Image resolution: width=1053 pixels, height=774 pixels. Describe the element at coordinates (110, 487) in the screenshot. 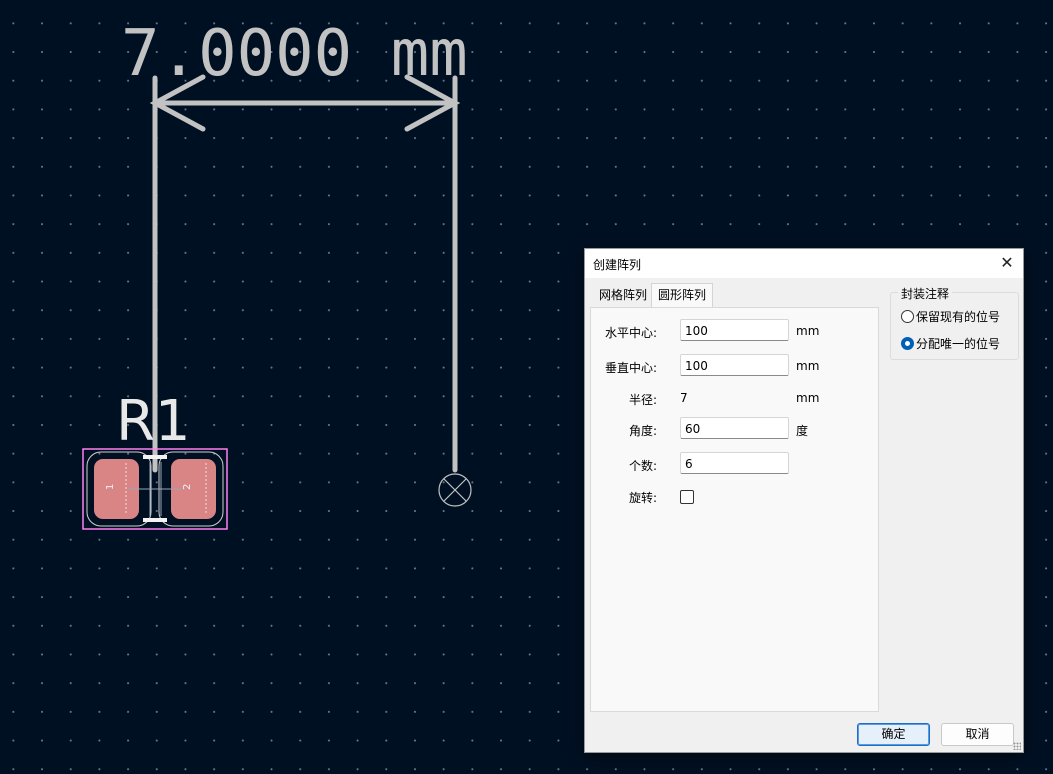

I see `pad-1-number: 1` at that location.